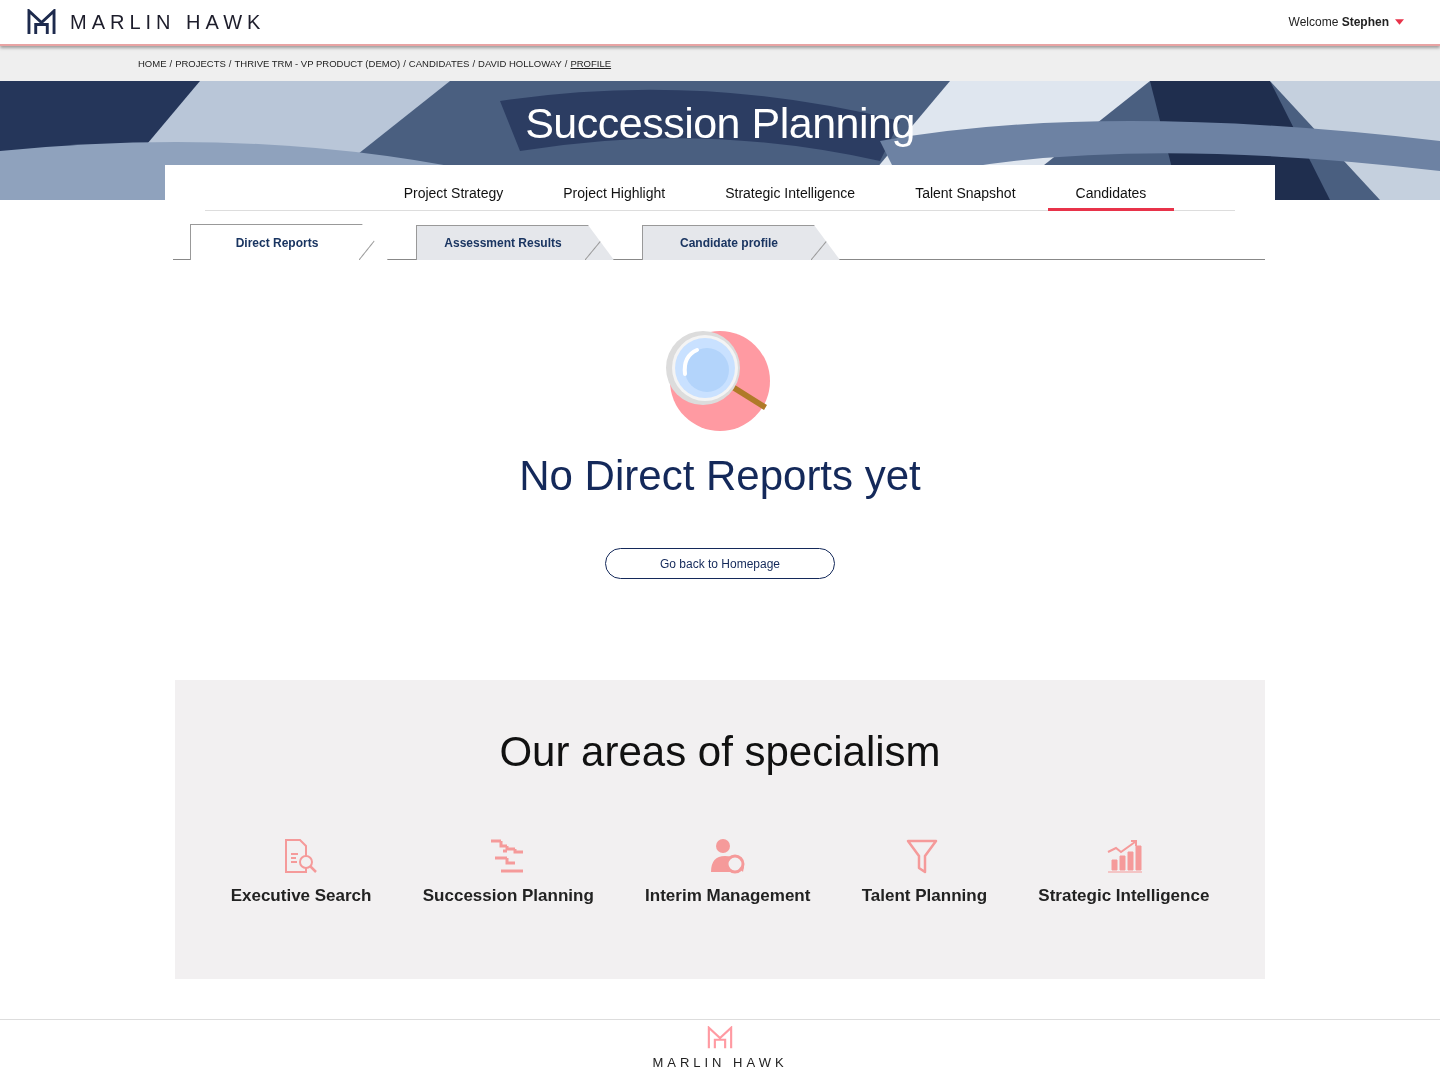 Image resolution: width=1440 pixels, height=1080 pixels. I want to click on breadcrumb-link: CANDIDATES, so click(439, 63).